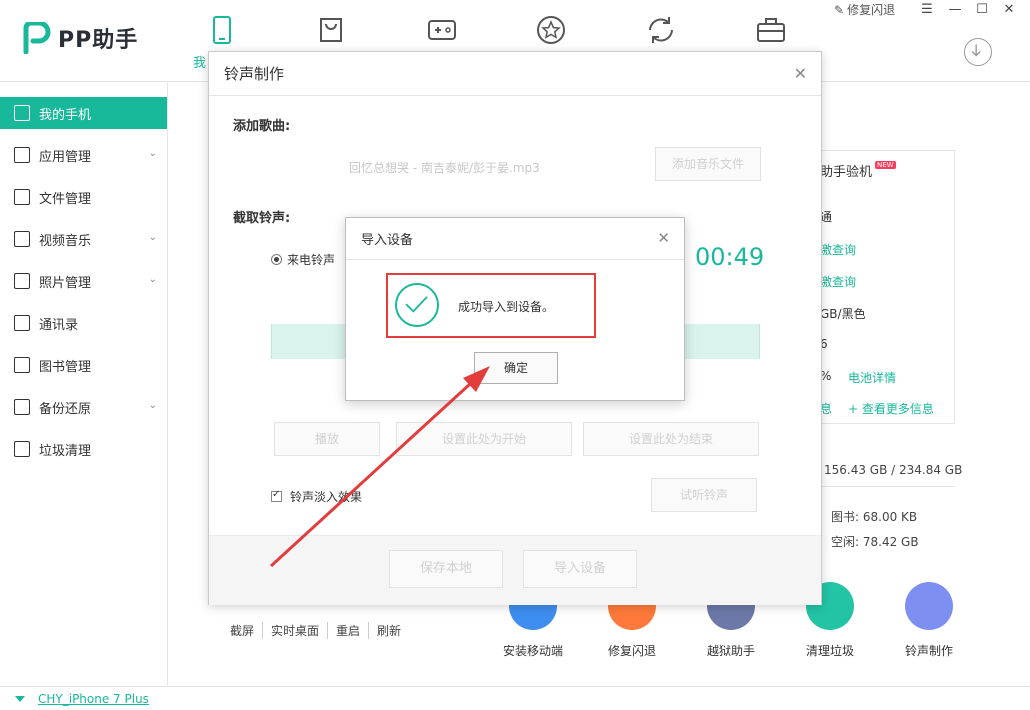 The height and width of the screenshot is (710, 1030). I want to click on backup-icon, so click(22, 407).